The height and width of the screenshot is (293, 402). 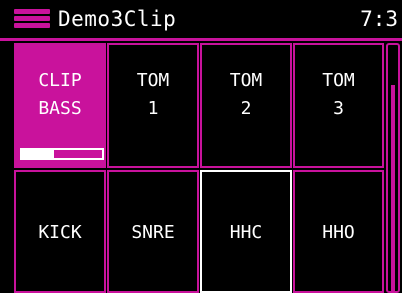 I want to click on pad-tom-1: TOM 1, so click(x=153, y=105).